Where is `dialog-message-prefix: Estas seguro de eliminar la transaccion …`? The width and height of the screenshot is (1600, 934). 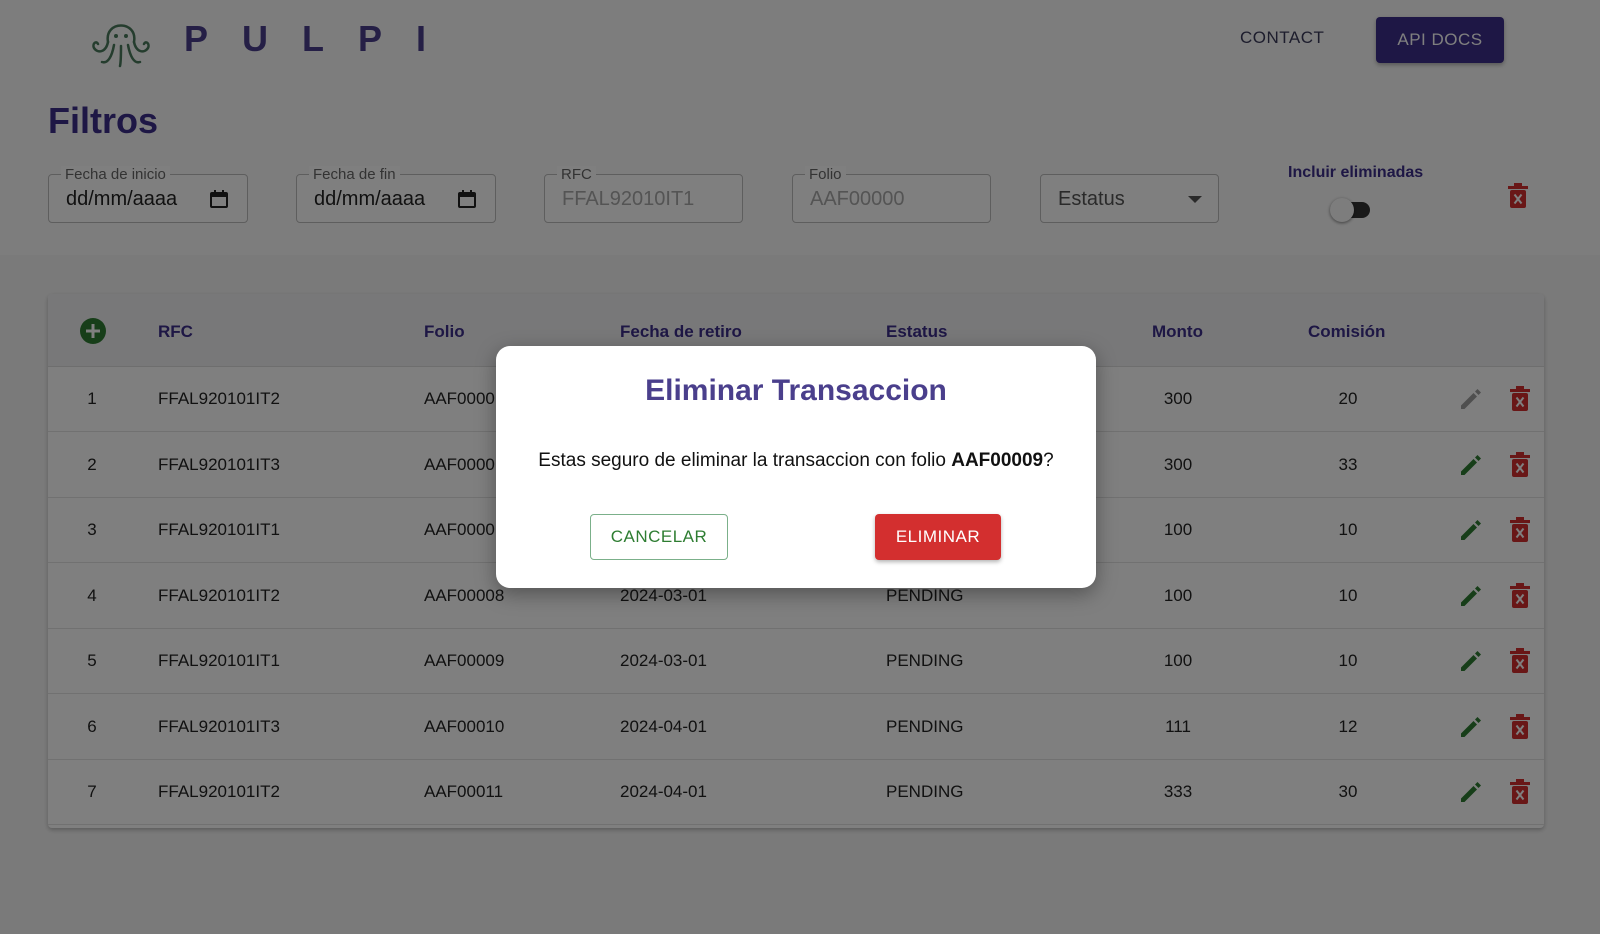 dialog-message-prefix: Estas seguro de eliminar la transaccion … is located at coordinates (745, 460).